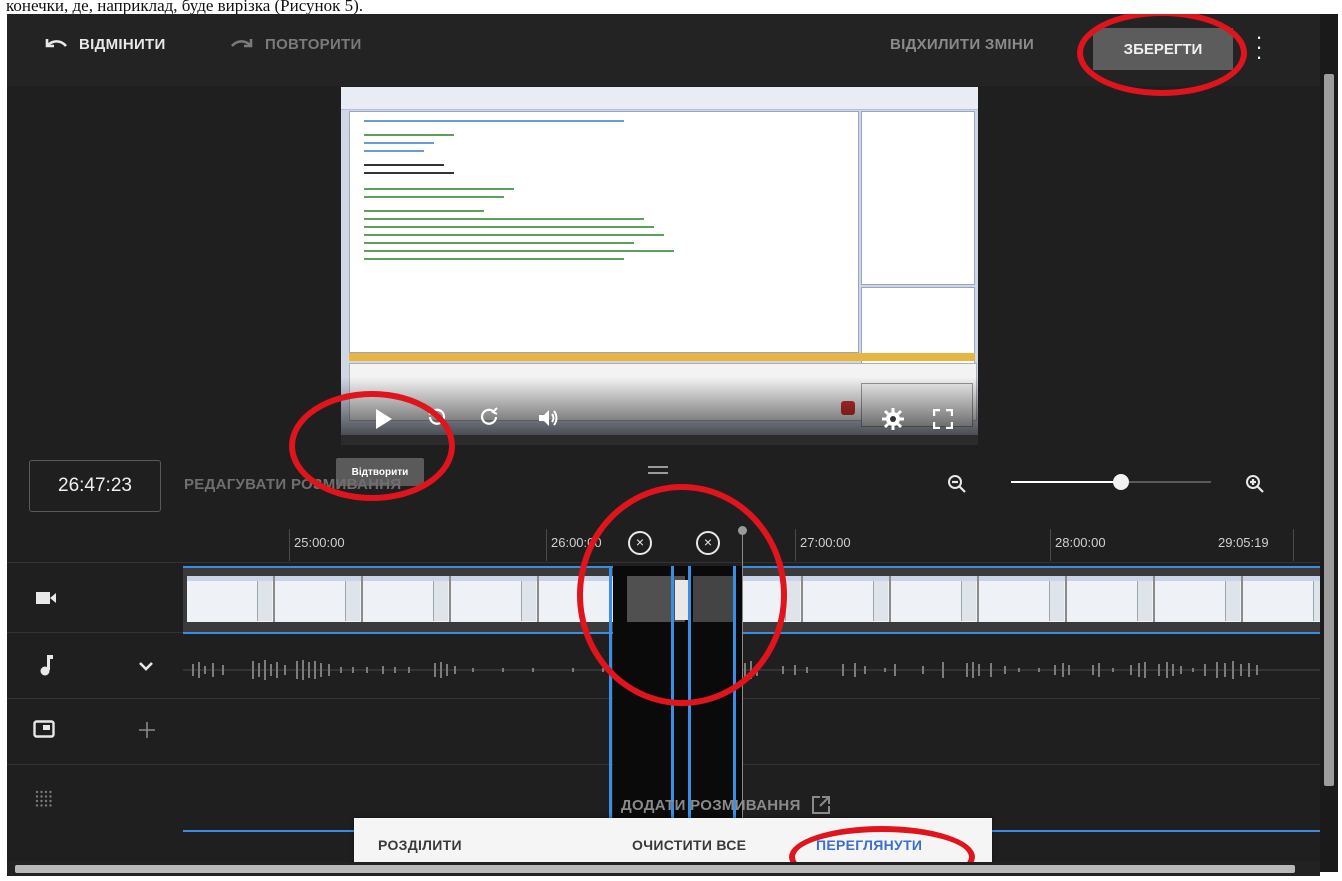  What do you see at coordinates (893, 419) in the screenshot?
I see `settings-icon` at bounding box center [893, 419].